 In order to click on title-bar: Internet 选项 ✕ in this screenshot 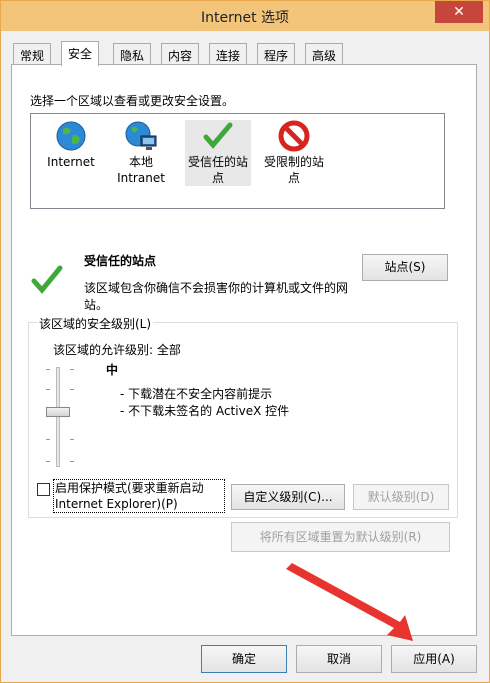, I will do `click(245, 16)`.